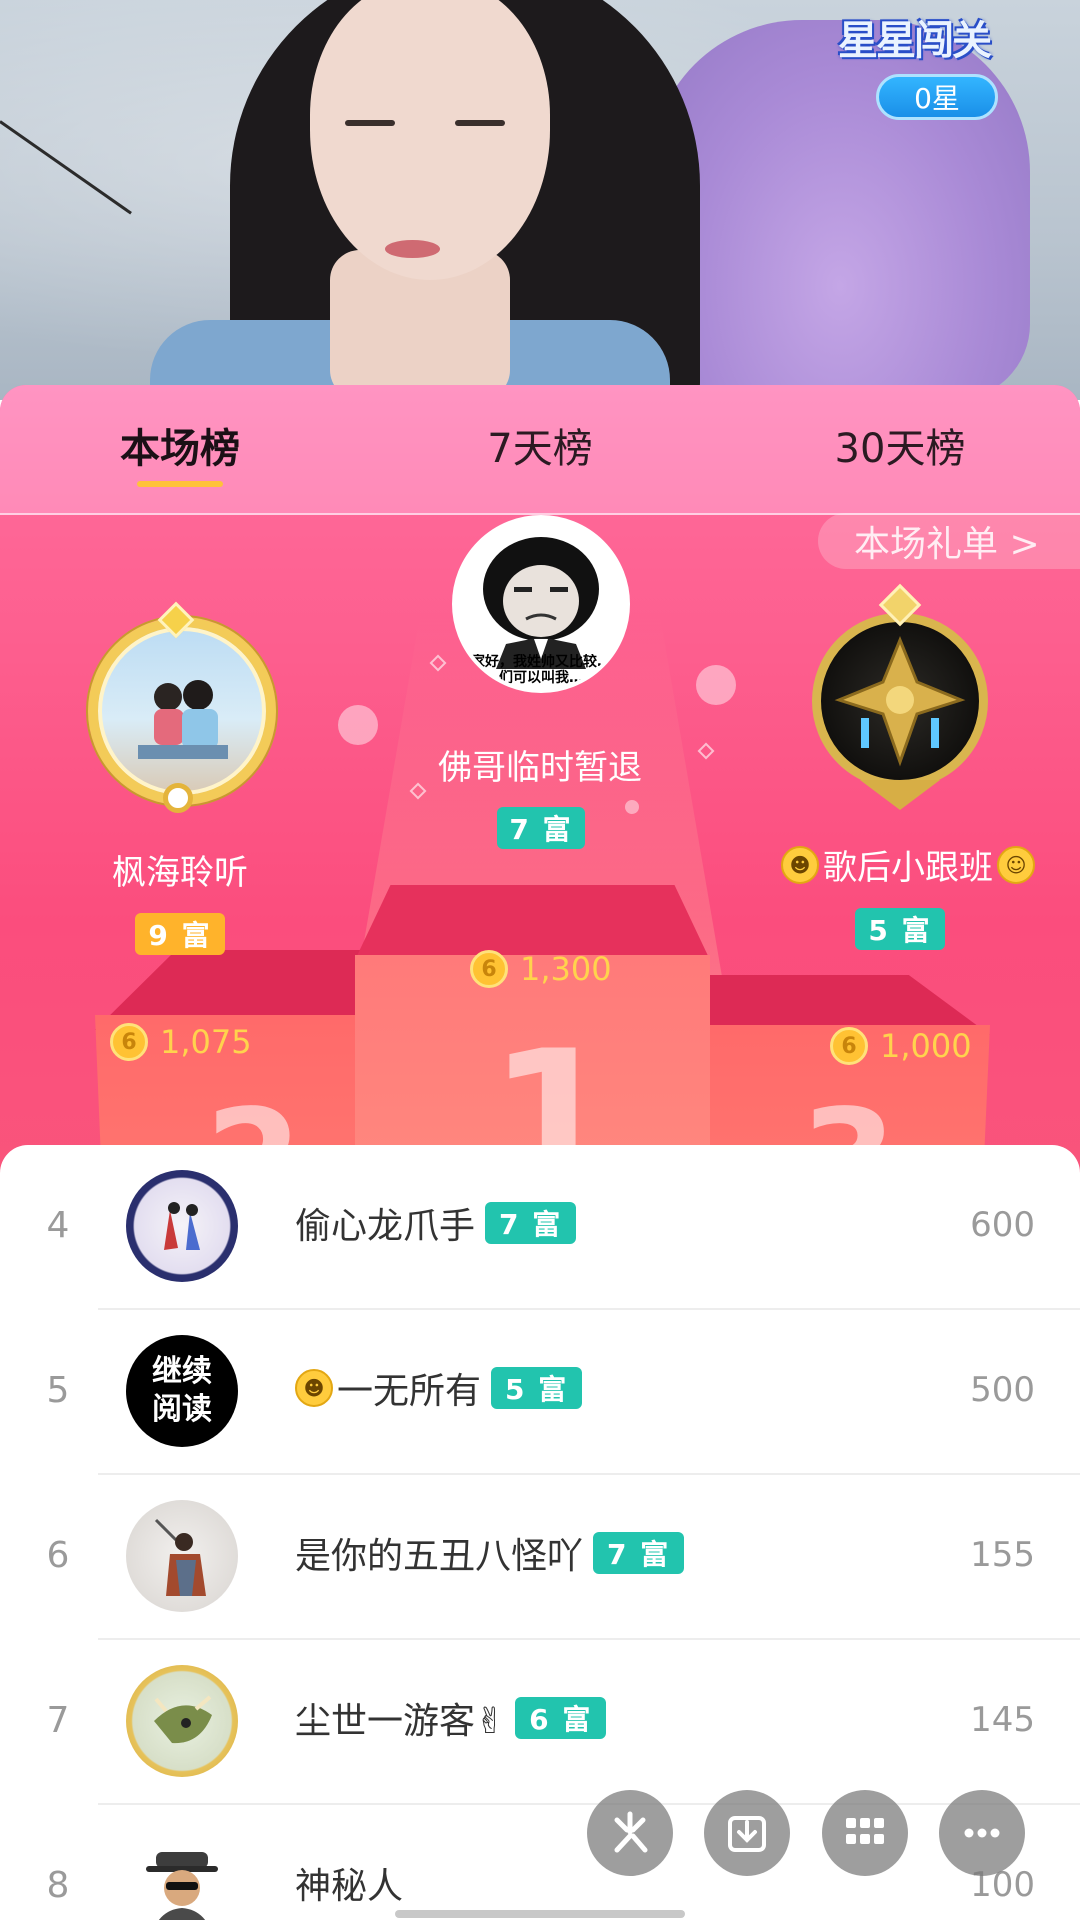 The height and width of the screenshot is (1920, 1080). Describe the element at coordinates (58, 1885) in the screenshot. I see `rank-number: 8` at that location.